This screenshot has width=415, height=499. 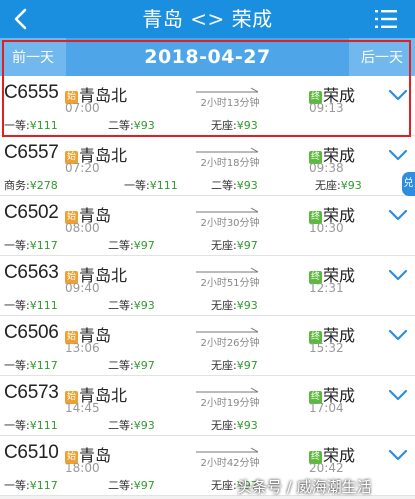 I want to click on arrival-time: 20:42, so click(x=326, y=468).